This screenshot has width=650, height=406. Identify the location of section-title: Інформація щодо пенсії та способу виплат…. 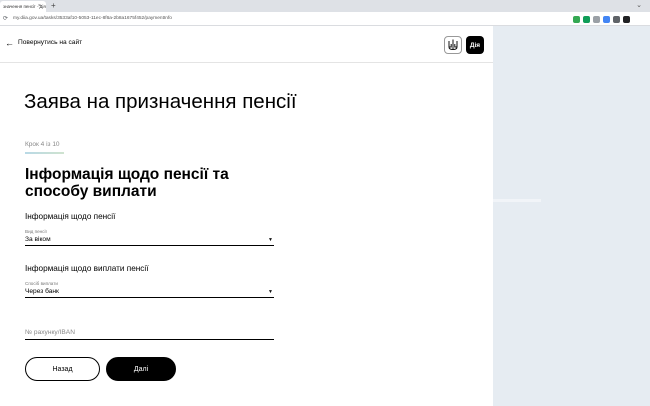
(127, 183).